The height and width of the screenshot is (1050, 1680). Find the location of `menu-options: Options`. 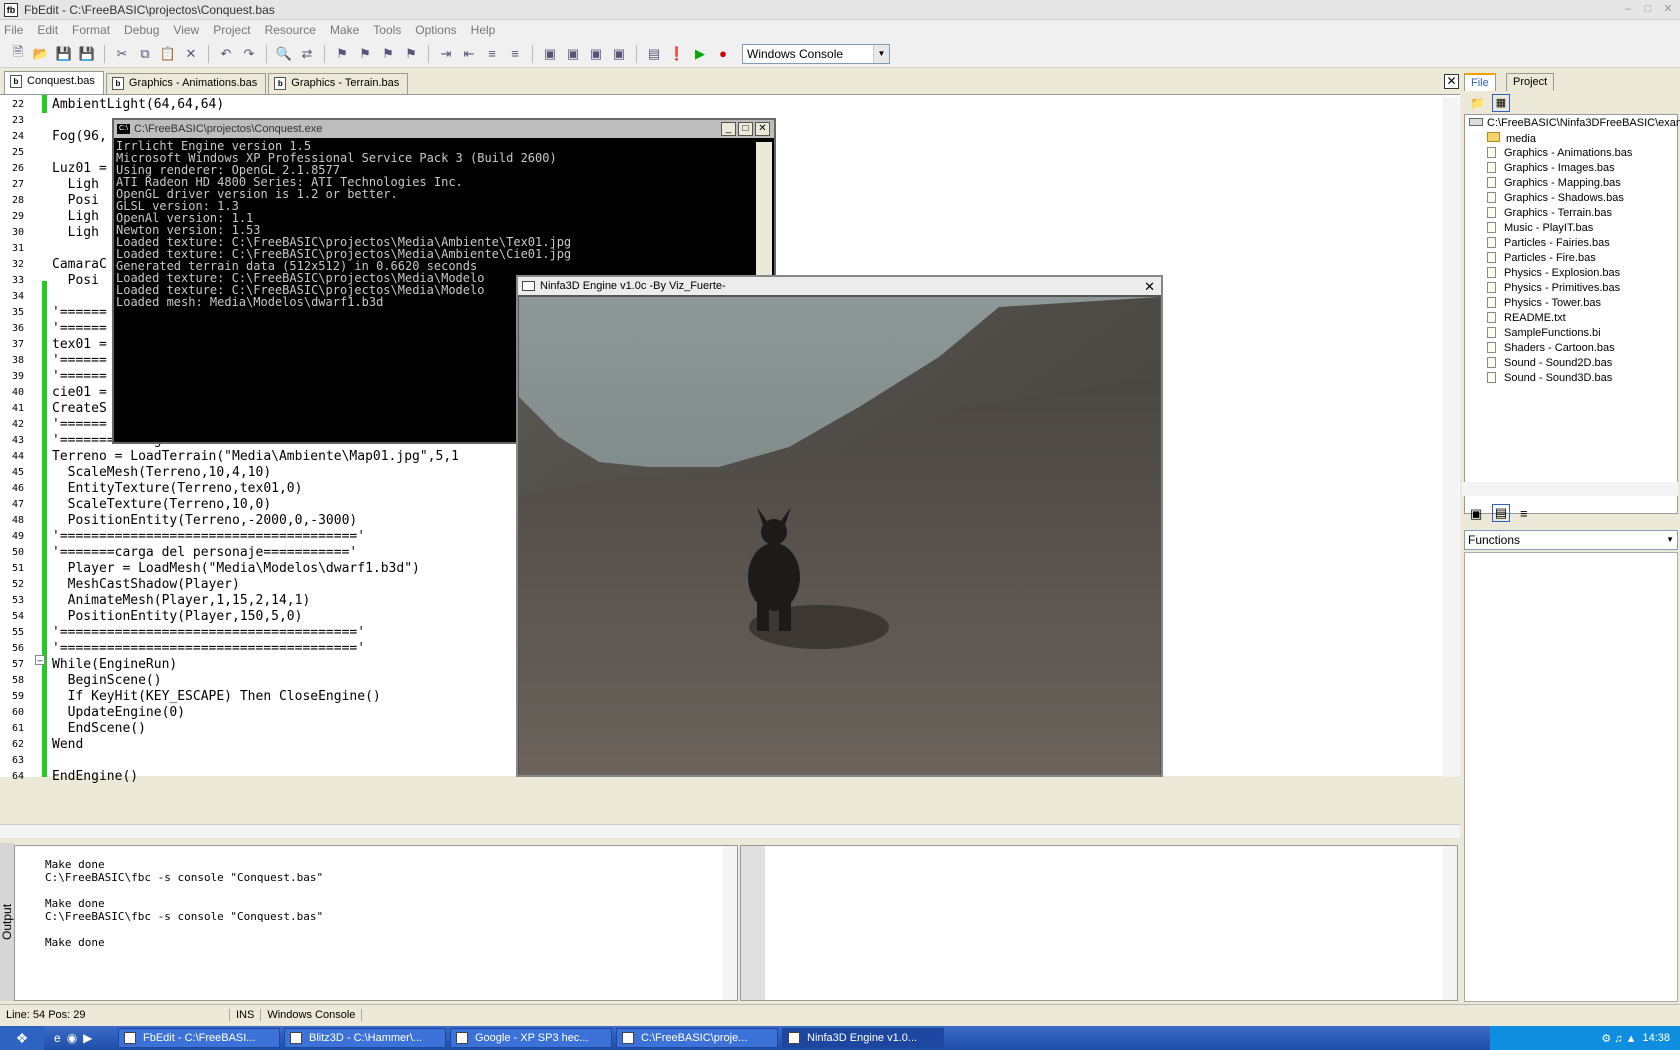

menu-options: Options is located at coordinates (435, 30).